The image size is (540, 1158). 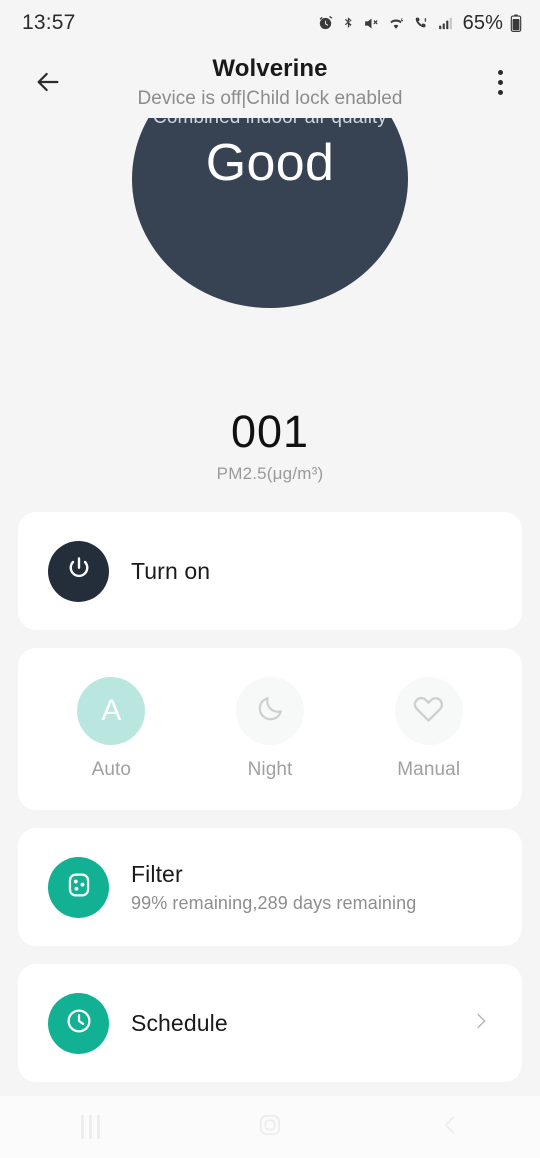 What do you see at coordinates (111, 769) in the screenshot?
I see `mode-auto-label: Auto` at bounding box center [111, 769].